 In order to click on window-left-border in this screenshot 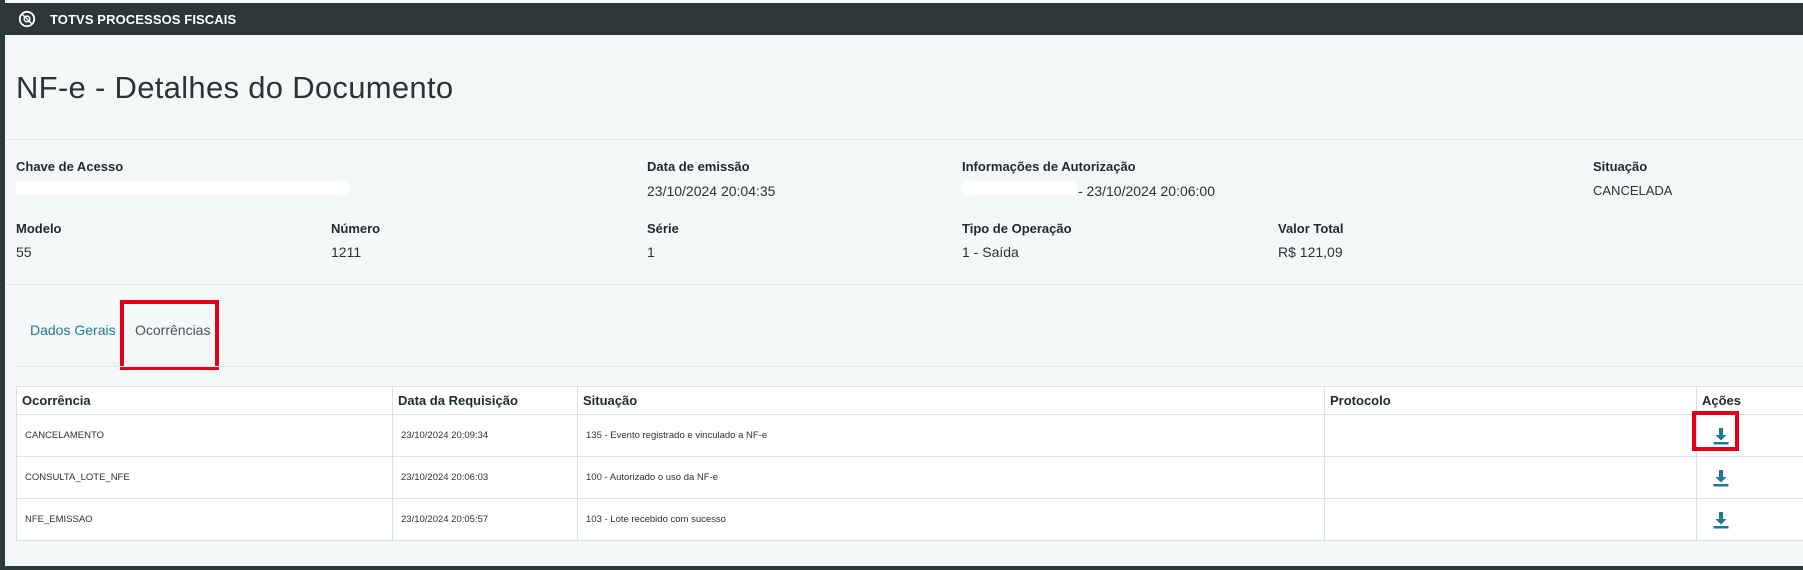, I will do `click(2, 285)`.